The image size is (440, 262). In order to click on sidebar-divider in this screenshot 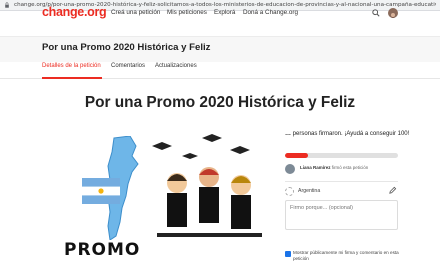, I will do `click(341, 181)`.